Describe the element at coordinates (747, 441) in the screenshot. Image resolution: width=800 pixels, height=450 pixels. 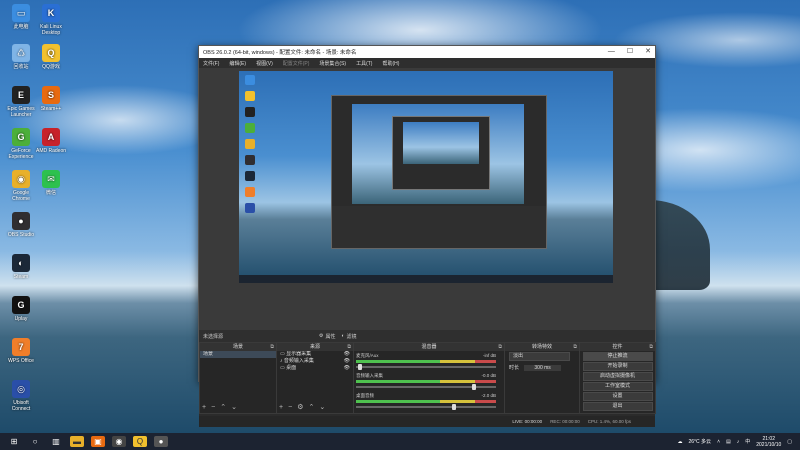
I see `ime-icon: 中` at that location.